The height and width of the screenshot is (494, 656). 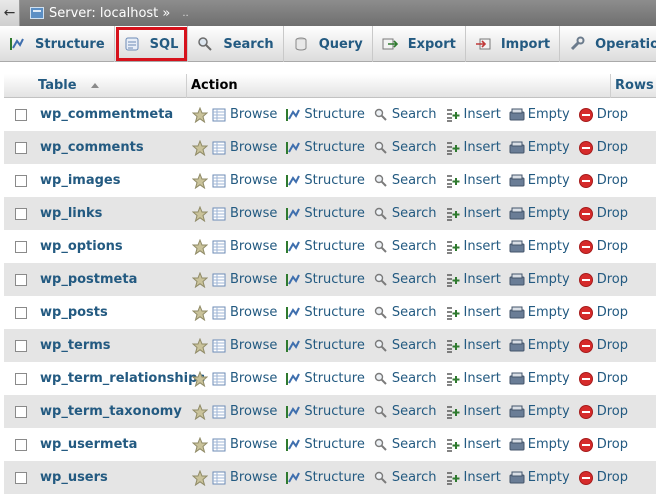 What do you see at coordinates (57, 85) in the screenshot?
I see `column-header-table-label: Table` at bounding box center [57, 85].